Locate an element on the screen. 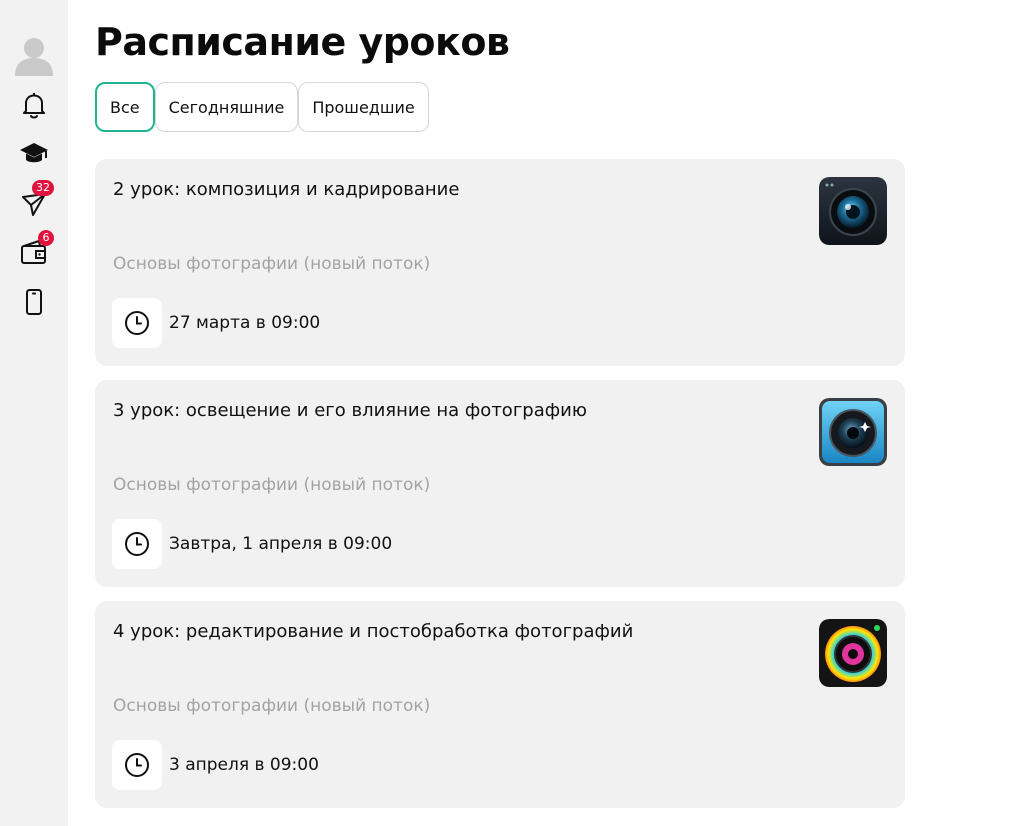  lesson-time: 27 марта в 09:00 is located at coordinates (245, 323).